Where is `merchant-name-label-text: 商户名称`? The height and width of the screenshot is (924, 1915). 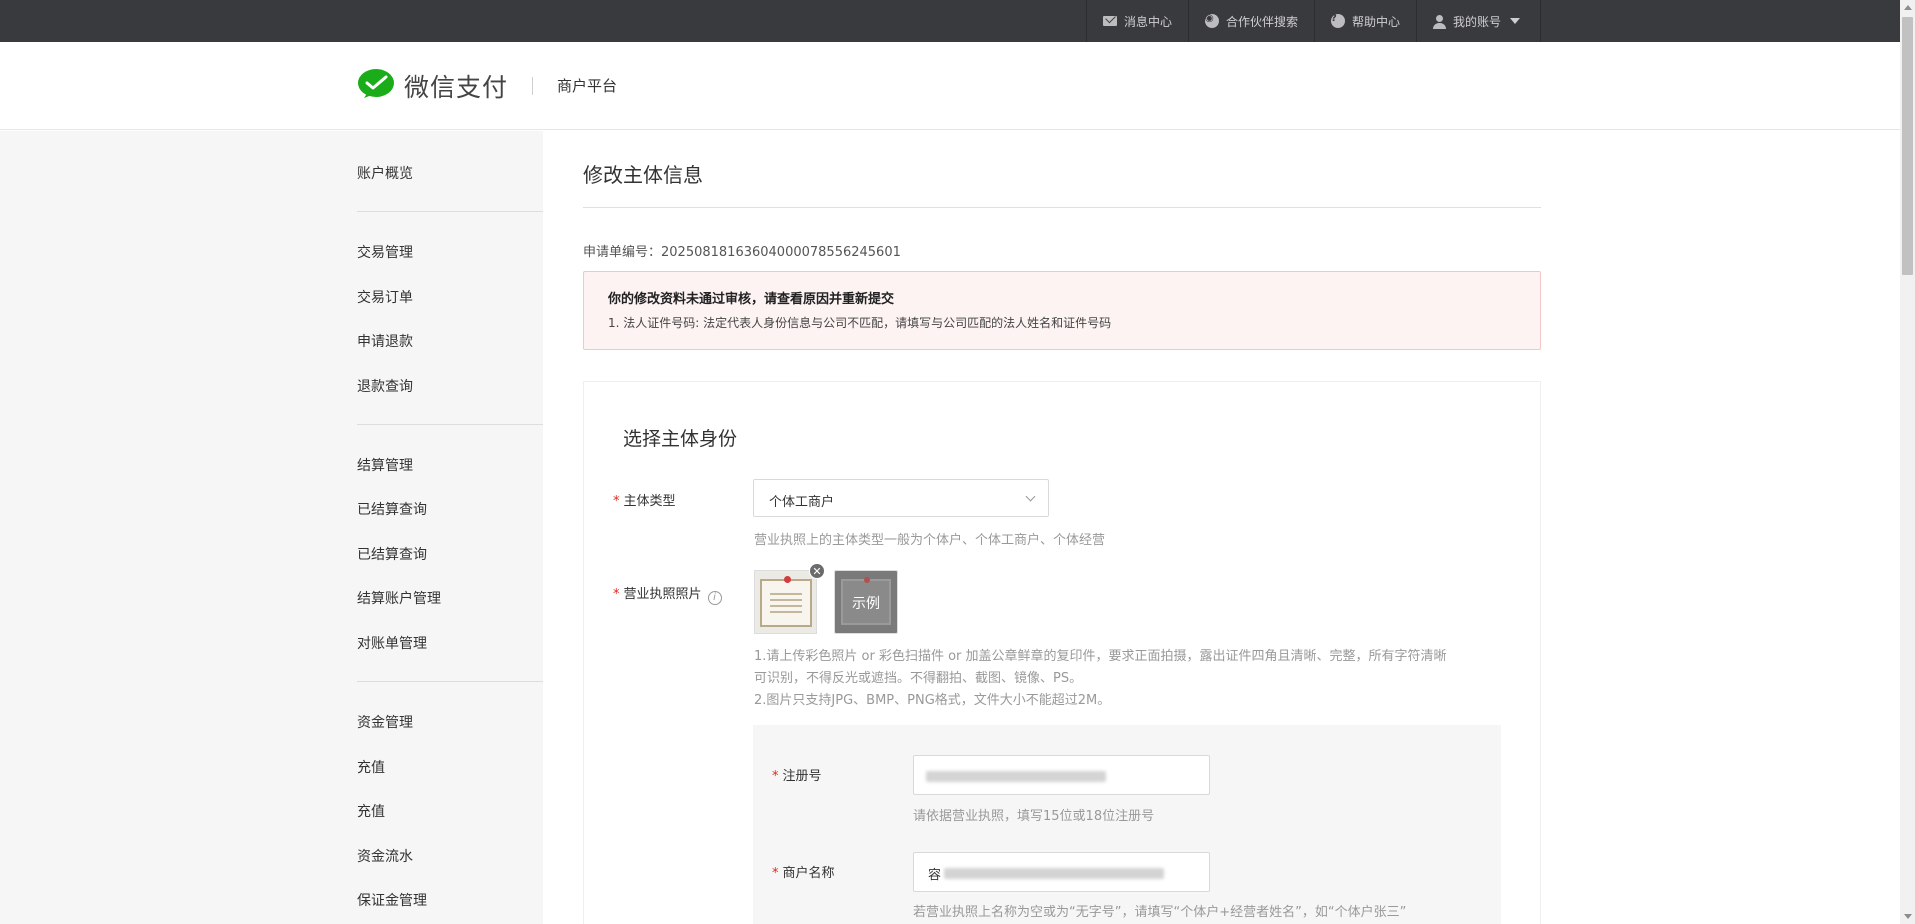
merchant-name-label-text: 商户名称 is located at coordinates (808, 873).